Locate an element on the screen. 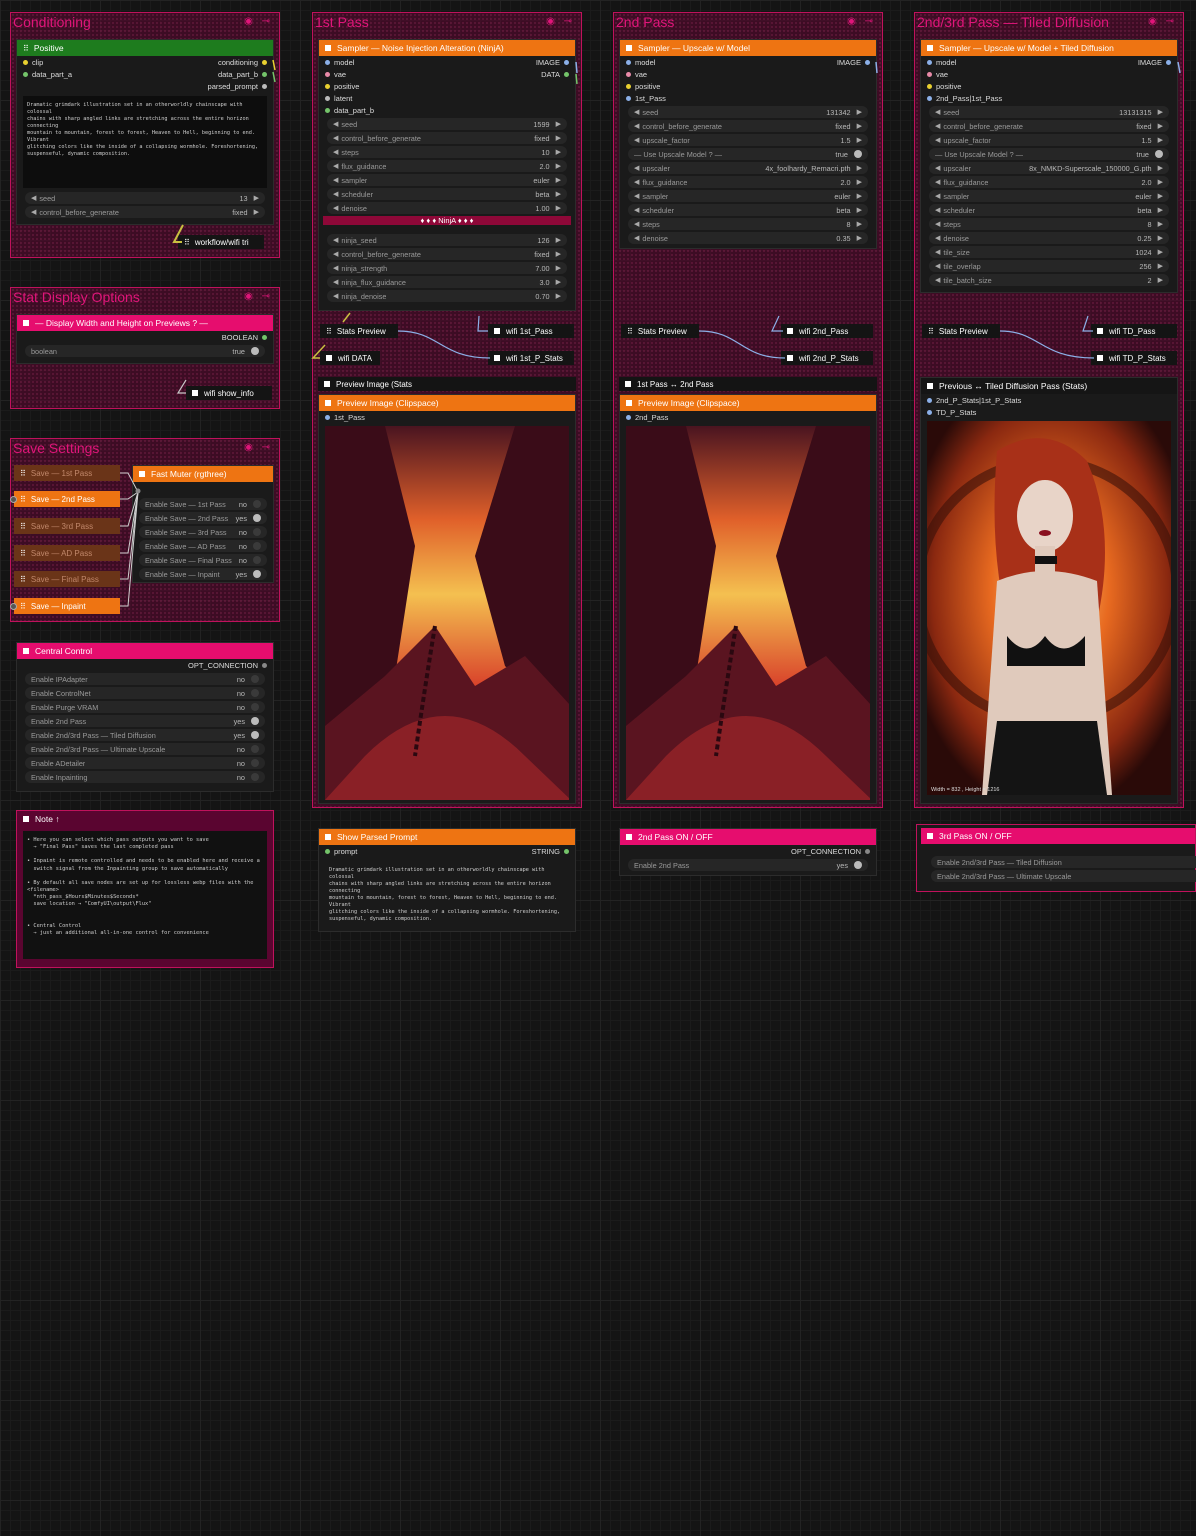 The image size is (1196, 1536). upscale-control-before-generate: ◀ control_before_generate fixed ▶ is located at coordinates (748, 126).